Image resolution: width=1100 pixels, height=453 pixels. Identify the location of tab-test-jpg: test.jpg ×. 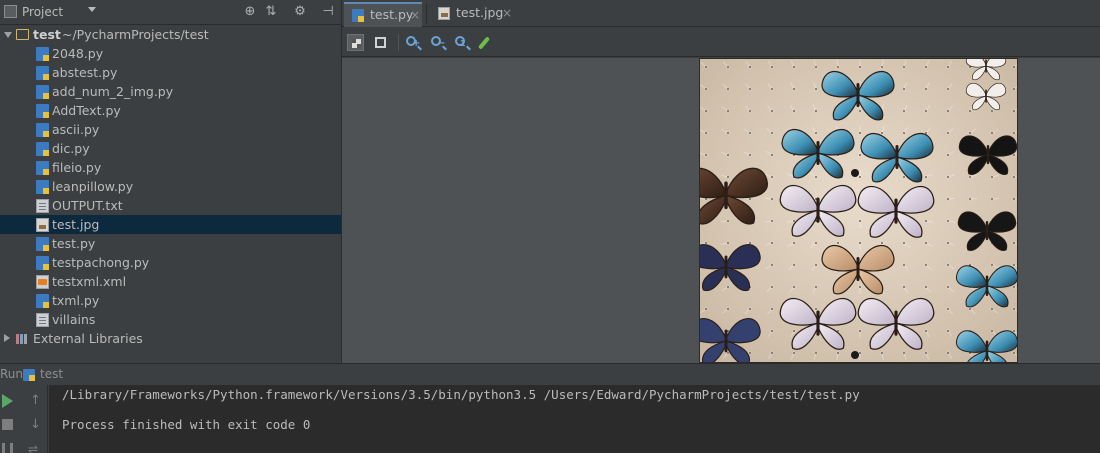
(474, 14).